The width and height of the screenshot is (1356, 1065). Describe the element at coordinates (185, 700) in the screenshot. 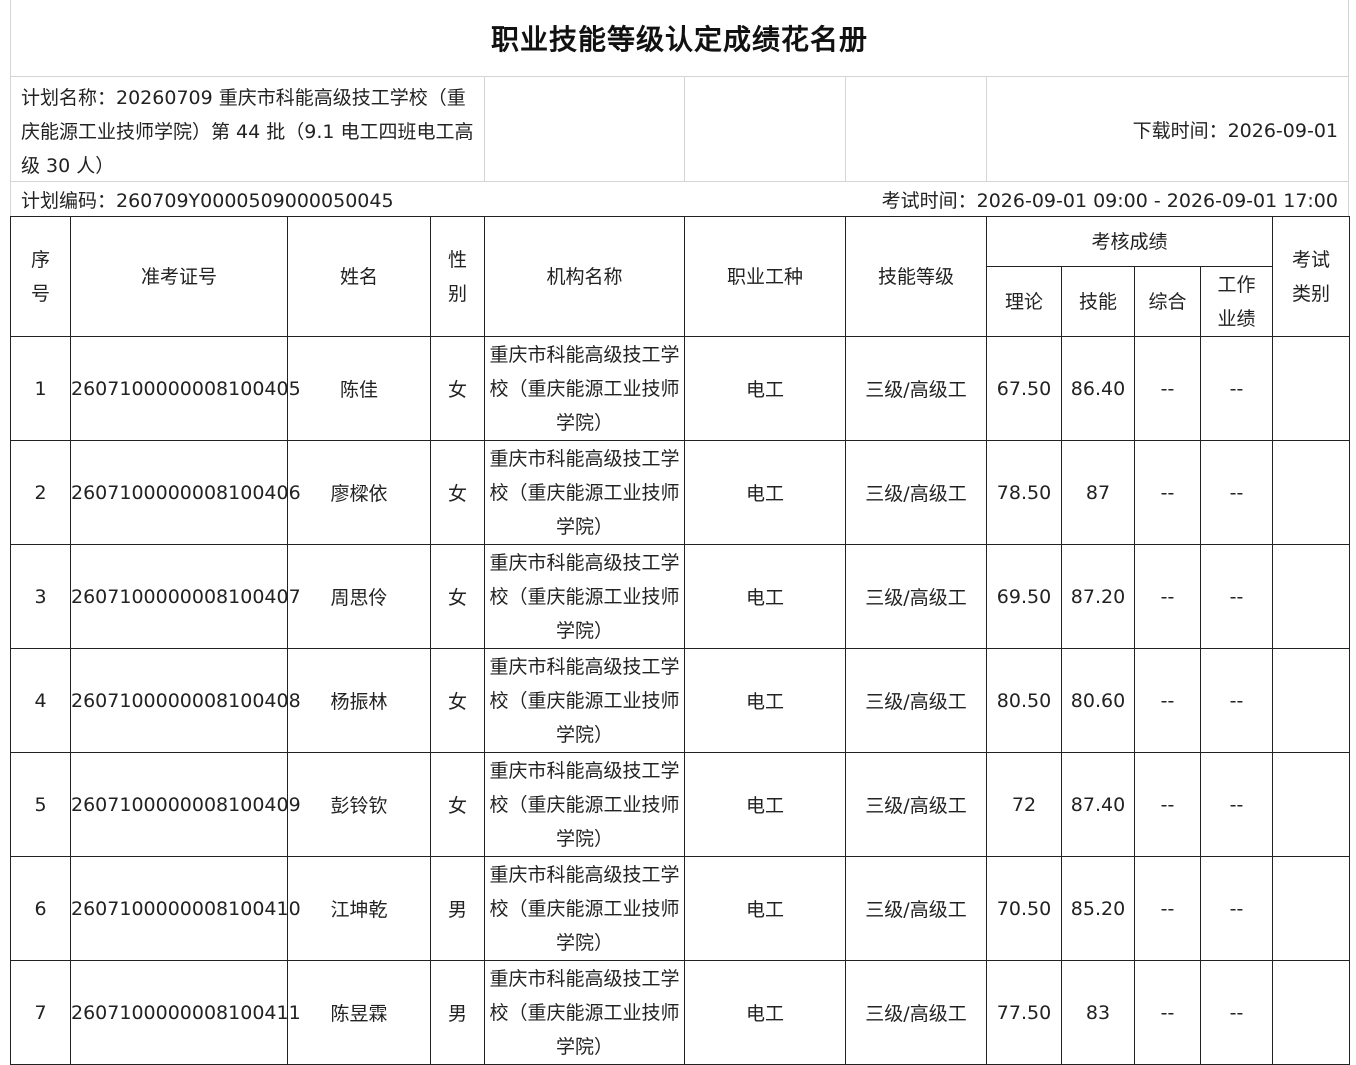

I see `cell-ticket: 2607100000008100408` at that location.